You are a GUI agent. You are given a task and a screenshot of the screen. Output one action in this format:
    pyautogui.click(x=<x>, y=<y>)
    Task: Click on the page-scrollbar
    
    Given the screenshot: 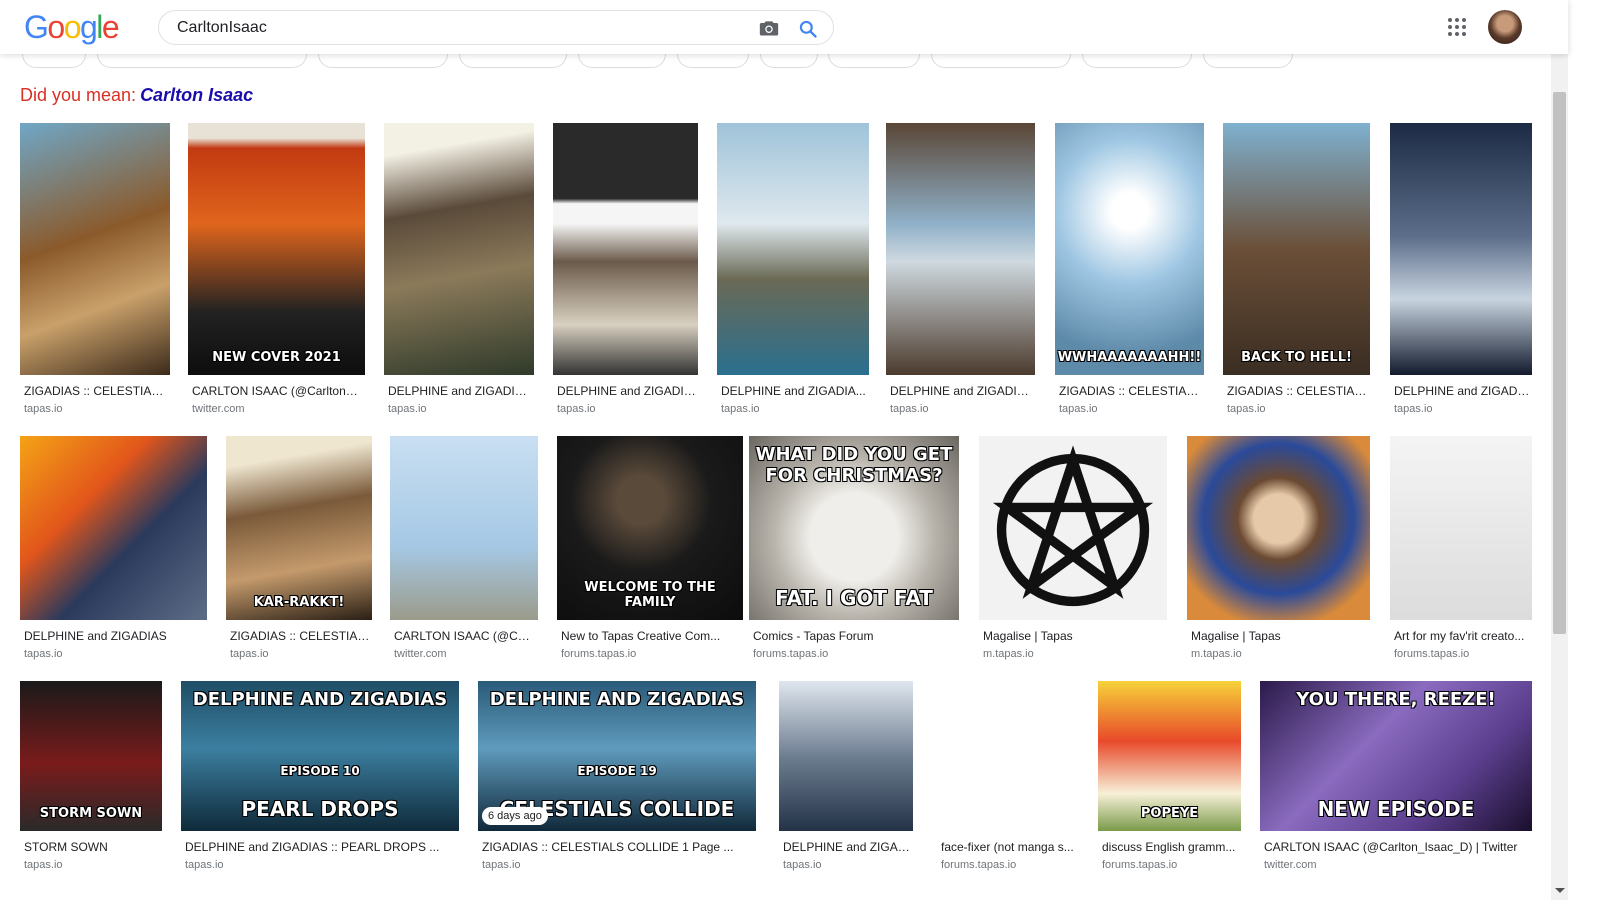 What is the action you would take?
    pyautogui.click(x=1559, y=450)
    